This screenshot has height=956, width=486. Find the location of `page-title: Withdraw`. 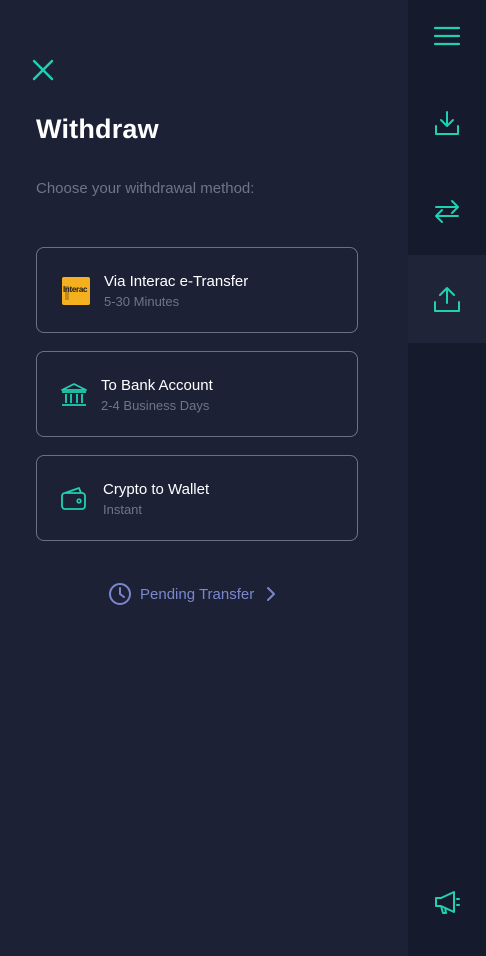

page-title: Withdraw is located at coordinates (97, 129).